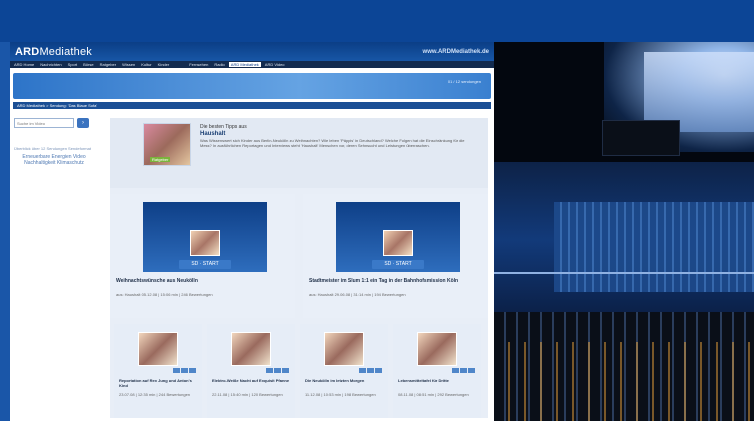 The width and height of the screenshot is (754, 421). Describe the element at coordinates (223, 127) in the screenshot. I see `feature-kicker: Die besten Tipps aus` at that location.